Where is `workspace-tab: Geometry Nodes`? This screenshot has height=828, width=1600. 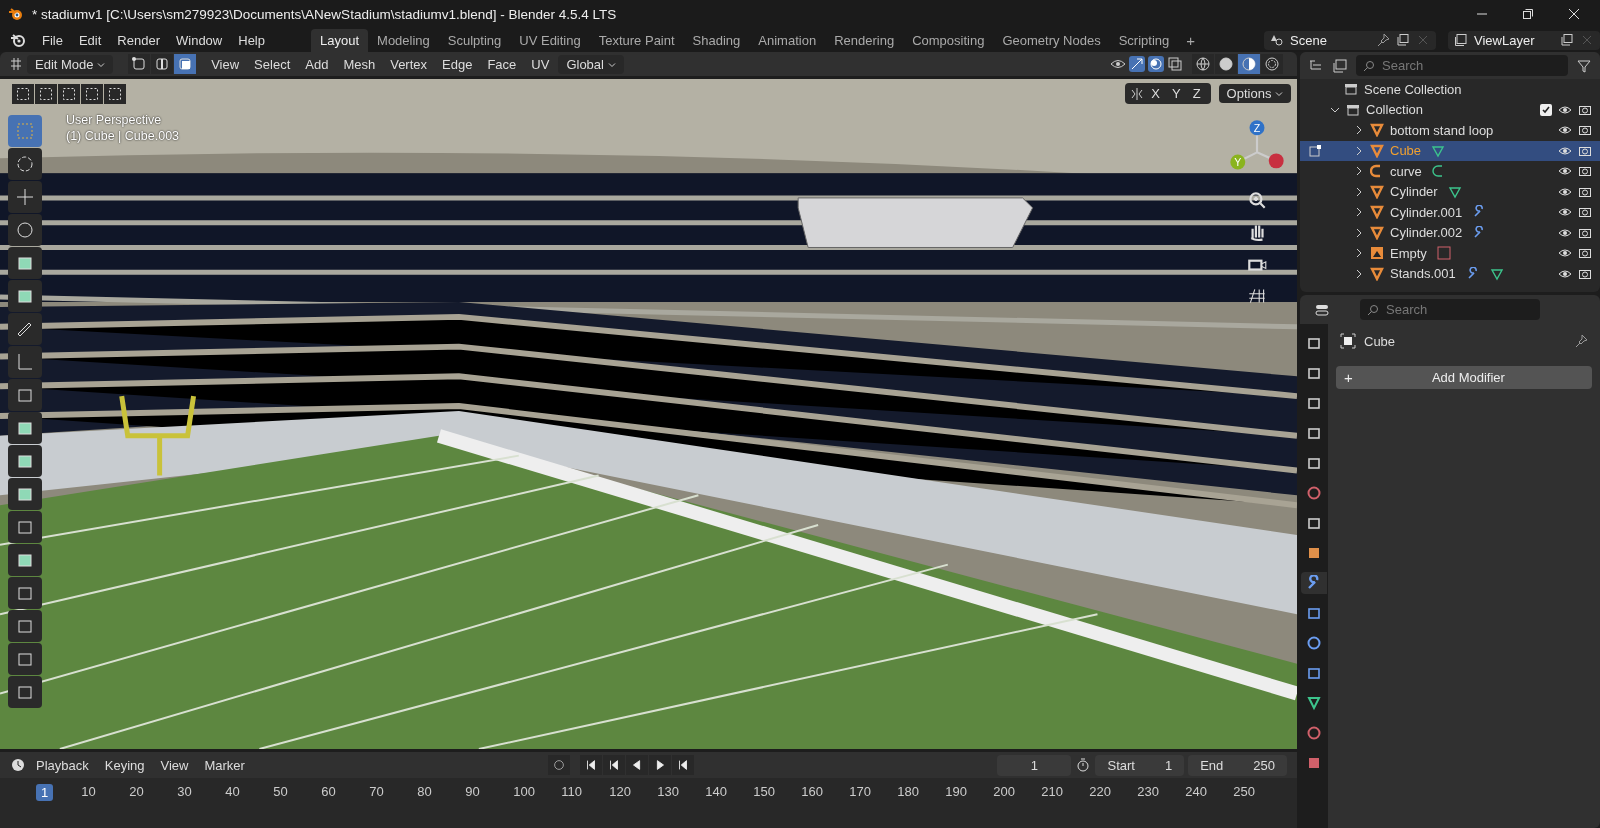 workspace-tab: Geometry Nodes is located at coordinates (1051, 40).